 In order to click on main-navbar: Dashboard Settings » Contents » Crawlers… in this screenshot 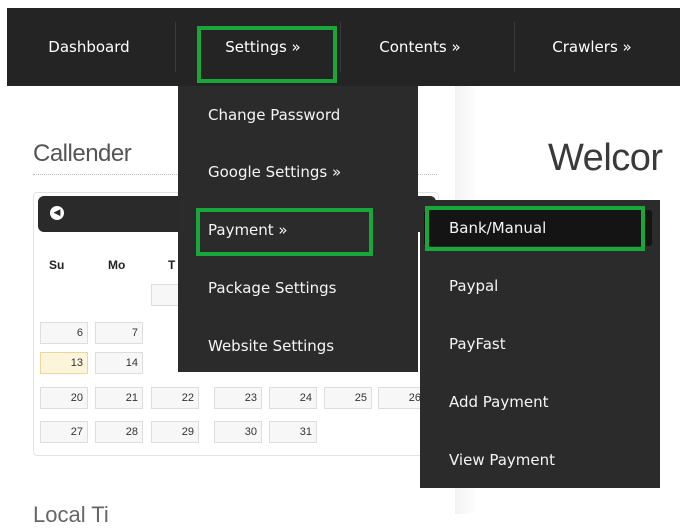, I will do `click(343, 47)`.